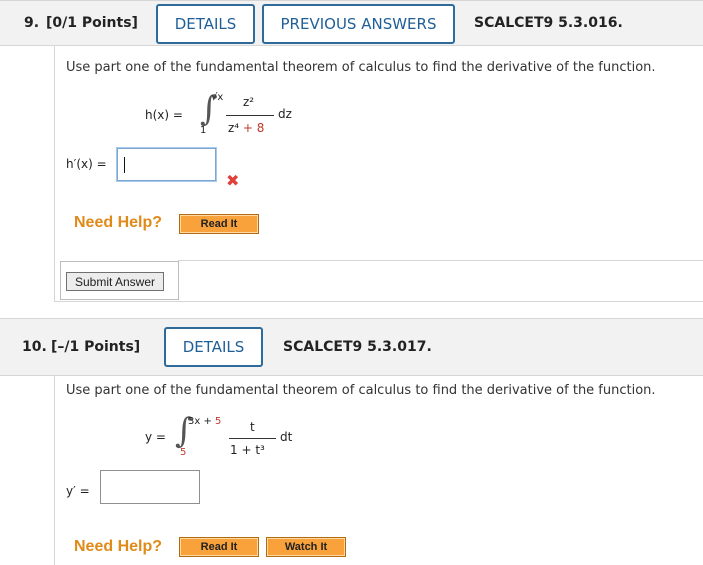  I want to click on q9-problem-code: SCALCET9 5.3.016., so click(548, 23).